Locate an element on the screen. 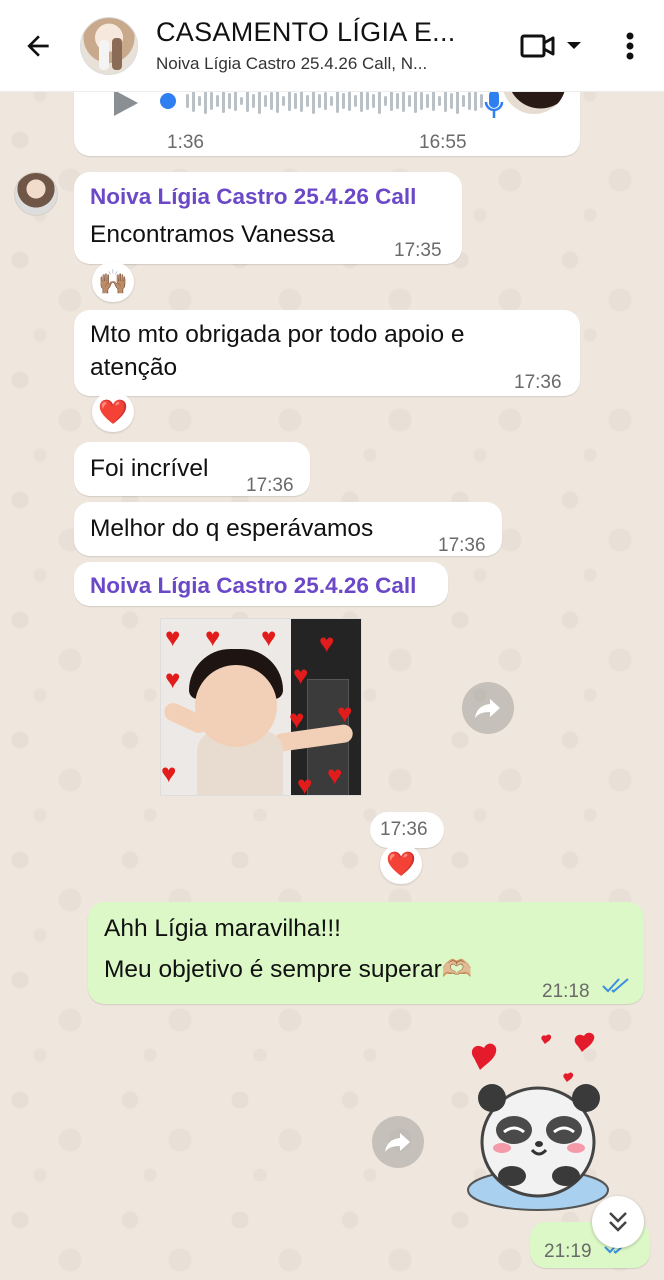 This screenshot has width=664, height=1280. back-arrow-icon is located at coordinates (38, 45).